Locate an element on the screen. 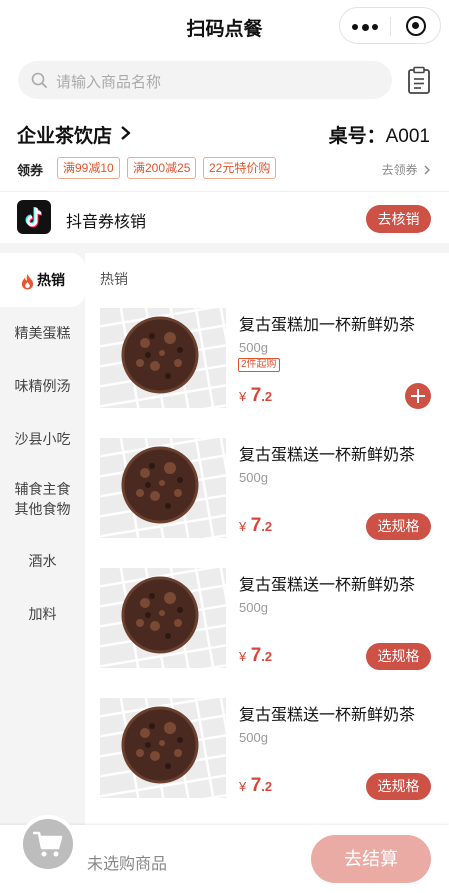 This screenshot has width=449, height=893. douyin-coupon-label: 抖音券核销 is located at coordinates (106, 222).